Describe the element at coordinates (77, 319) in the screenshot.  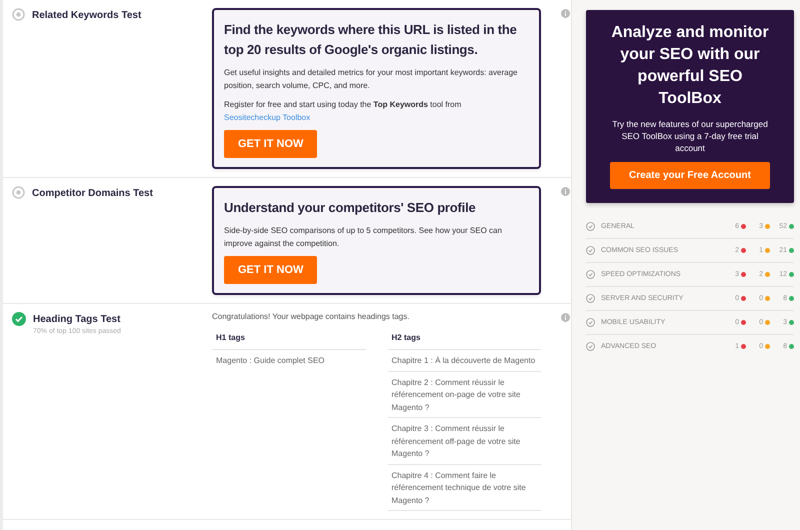
I see `test-title: Heading Tags Test` at that location.